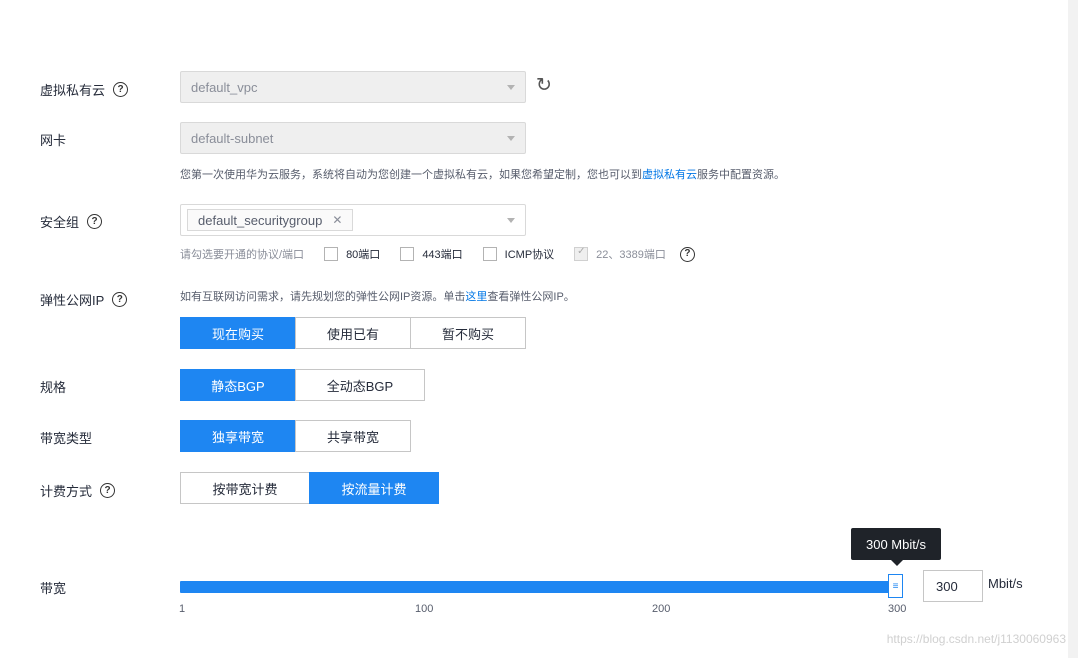 This screenshot has width=1078, height=658. Describe the element at coordinates (537, 587) in the screenshot. I see `bandwidth-slider-track` at that location.